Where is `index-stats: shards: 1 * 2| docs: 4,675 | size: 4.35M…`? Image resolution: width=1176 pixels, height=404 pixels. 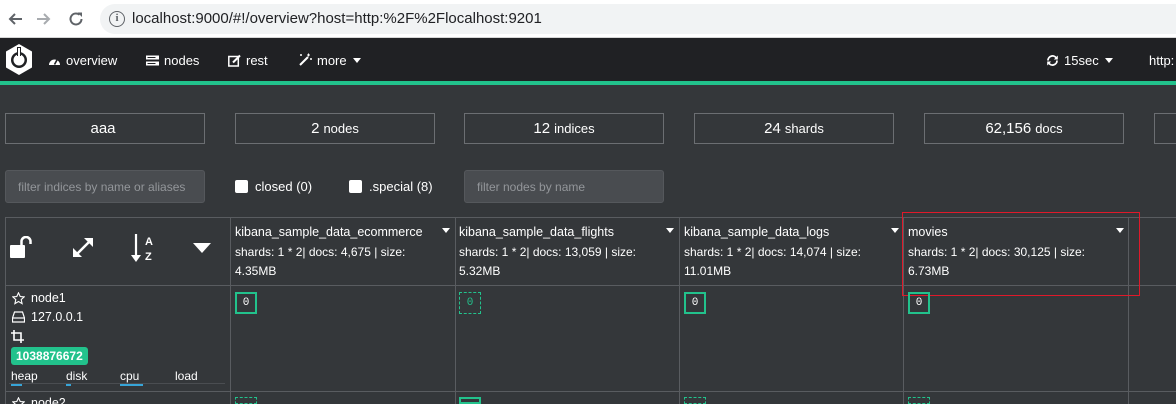 index-stats: shards: 1 * 2| docs: 4,675 | size: 4.35M… is located at coordinates (320, 262).